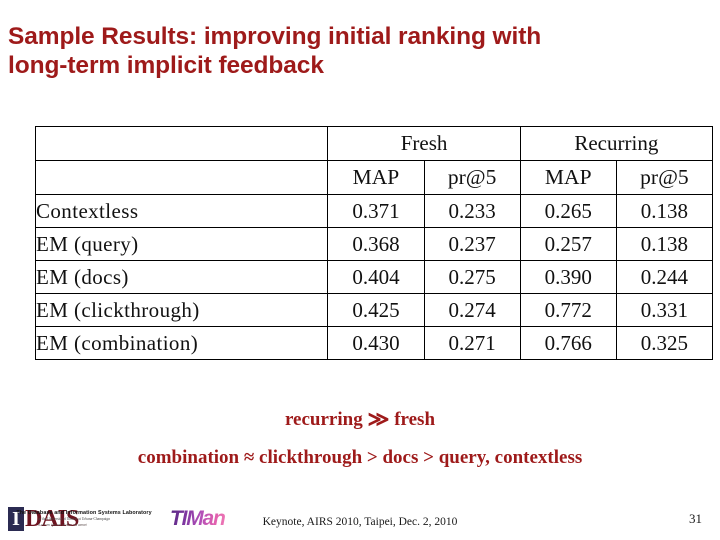 Image resolution: width=720 pixels, height=540 pixels. I want to click on column-header-fresh-pr5: pr@5, so click(472, 177).